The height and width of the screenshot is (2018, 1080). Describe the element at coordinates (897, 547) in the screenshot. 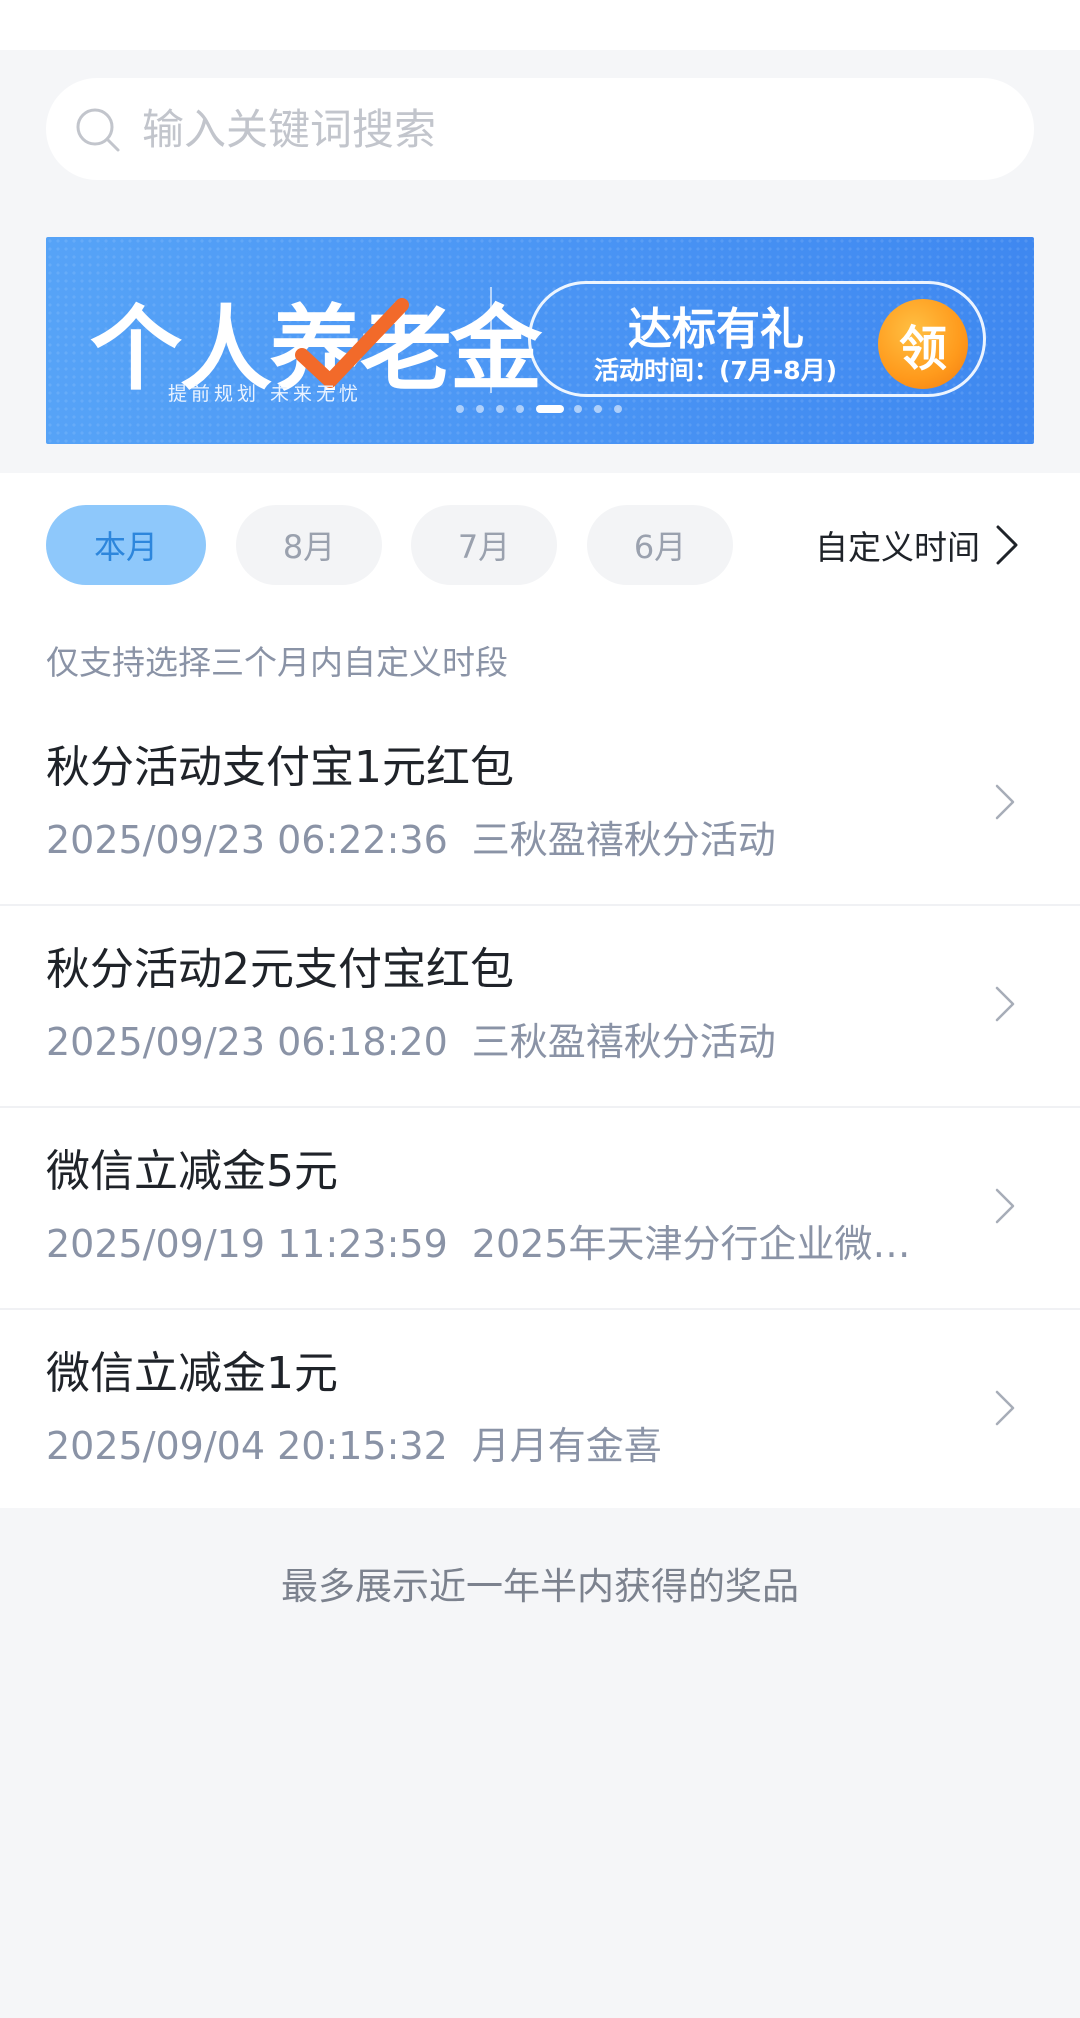

I see `custom-time-label: 自定义时间` at that location.